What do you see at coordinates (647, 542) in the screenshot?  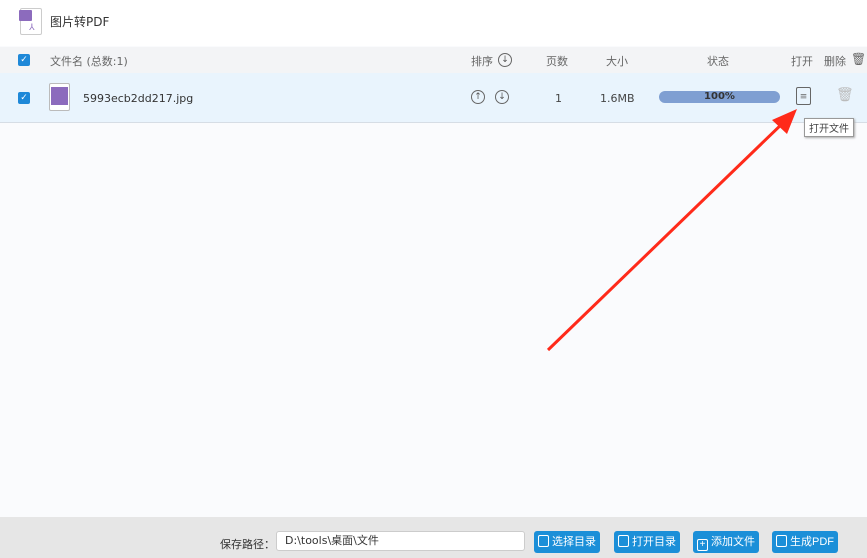 I see `open-directory-button: 打开目录` at bounding box center [647, 542].